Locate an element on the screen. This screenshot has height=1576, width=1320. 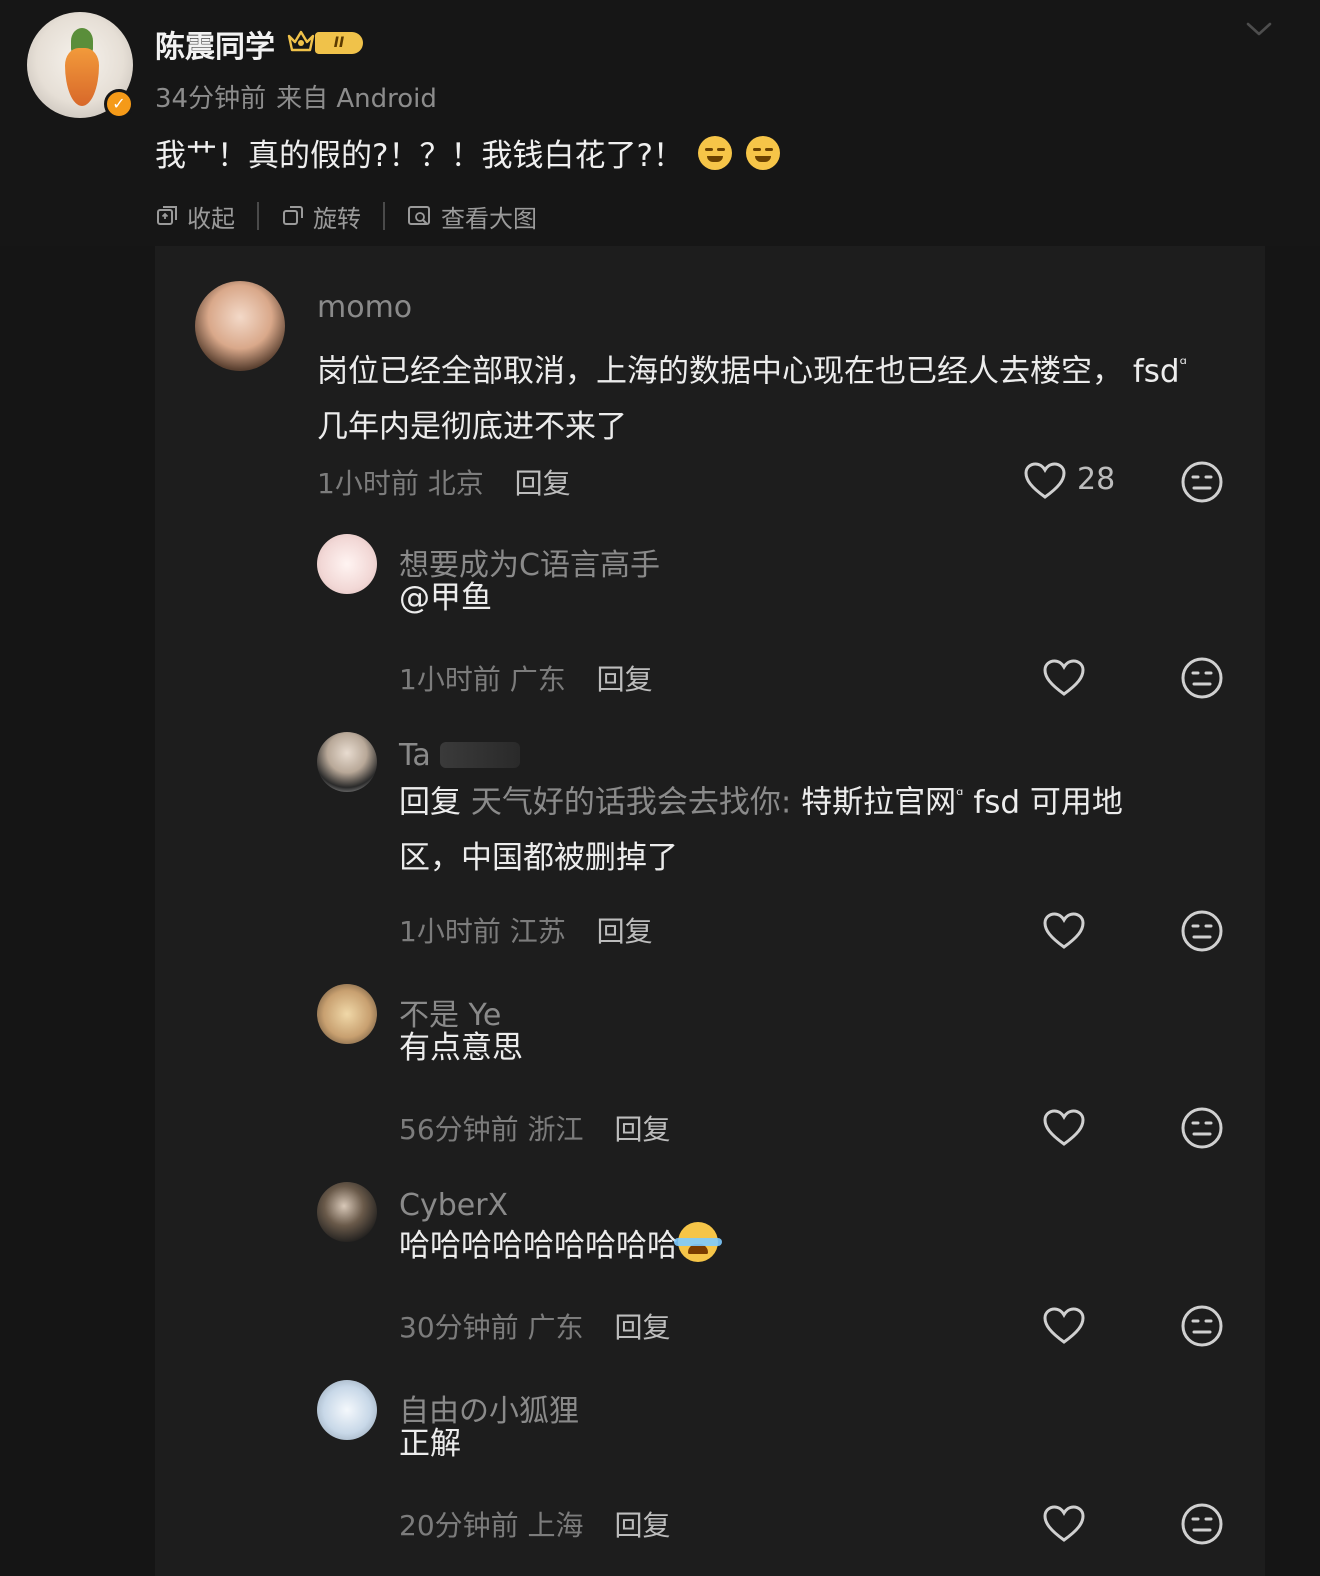
comment-text-part: fsd 可用地 is located at coordinates (1048, 802).